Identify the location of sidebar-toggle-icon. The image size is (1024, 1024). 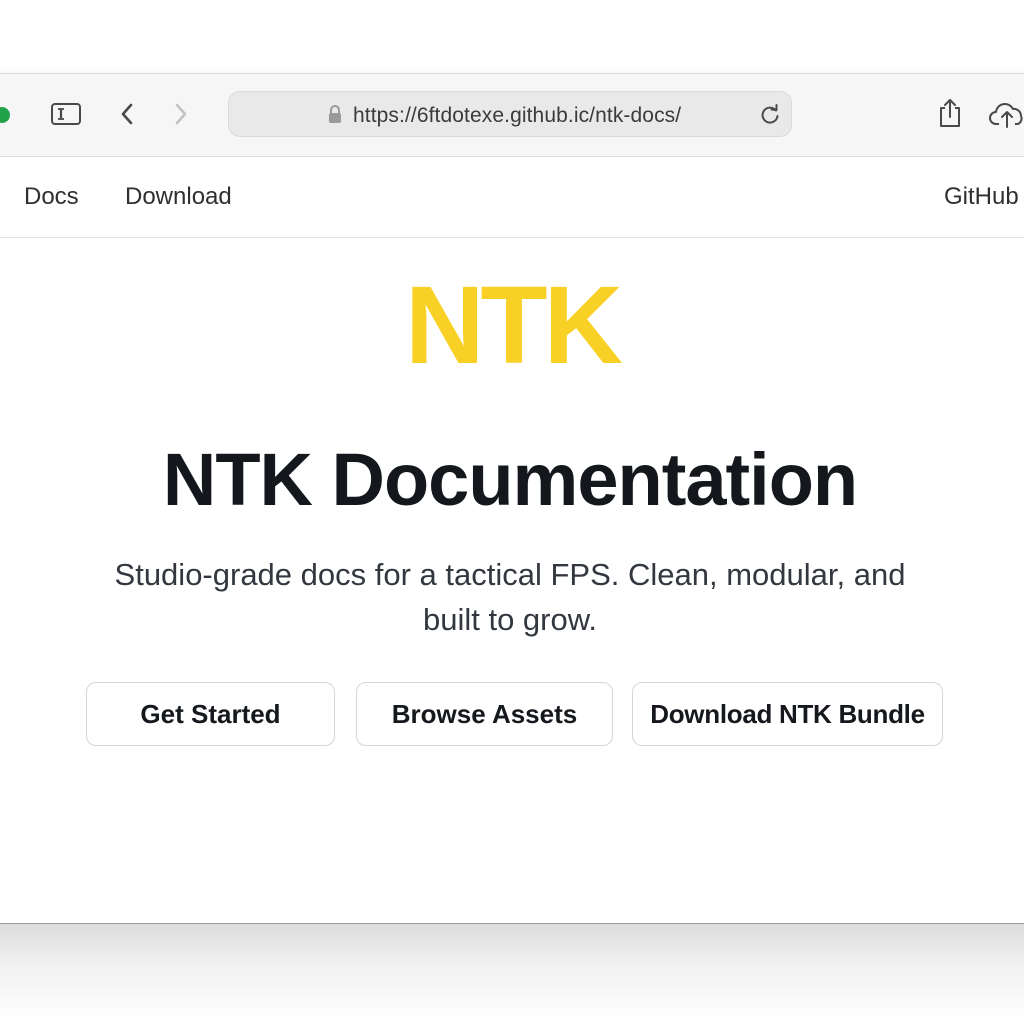
(66, 114).